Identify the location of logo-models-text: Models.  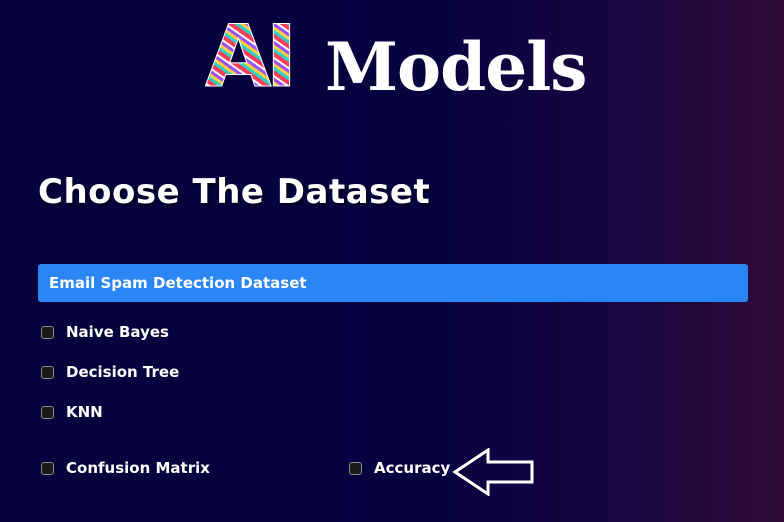
(456, 67).